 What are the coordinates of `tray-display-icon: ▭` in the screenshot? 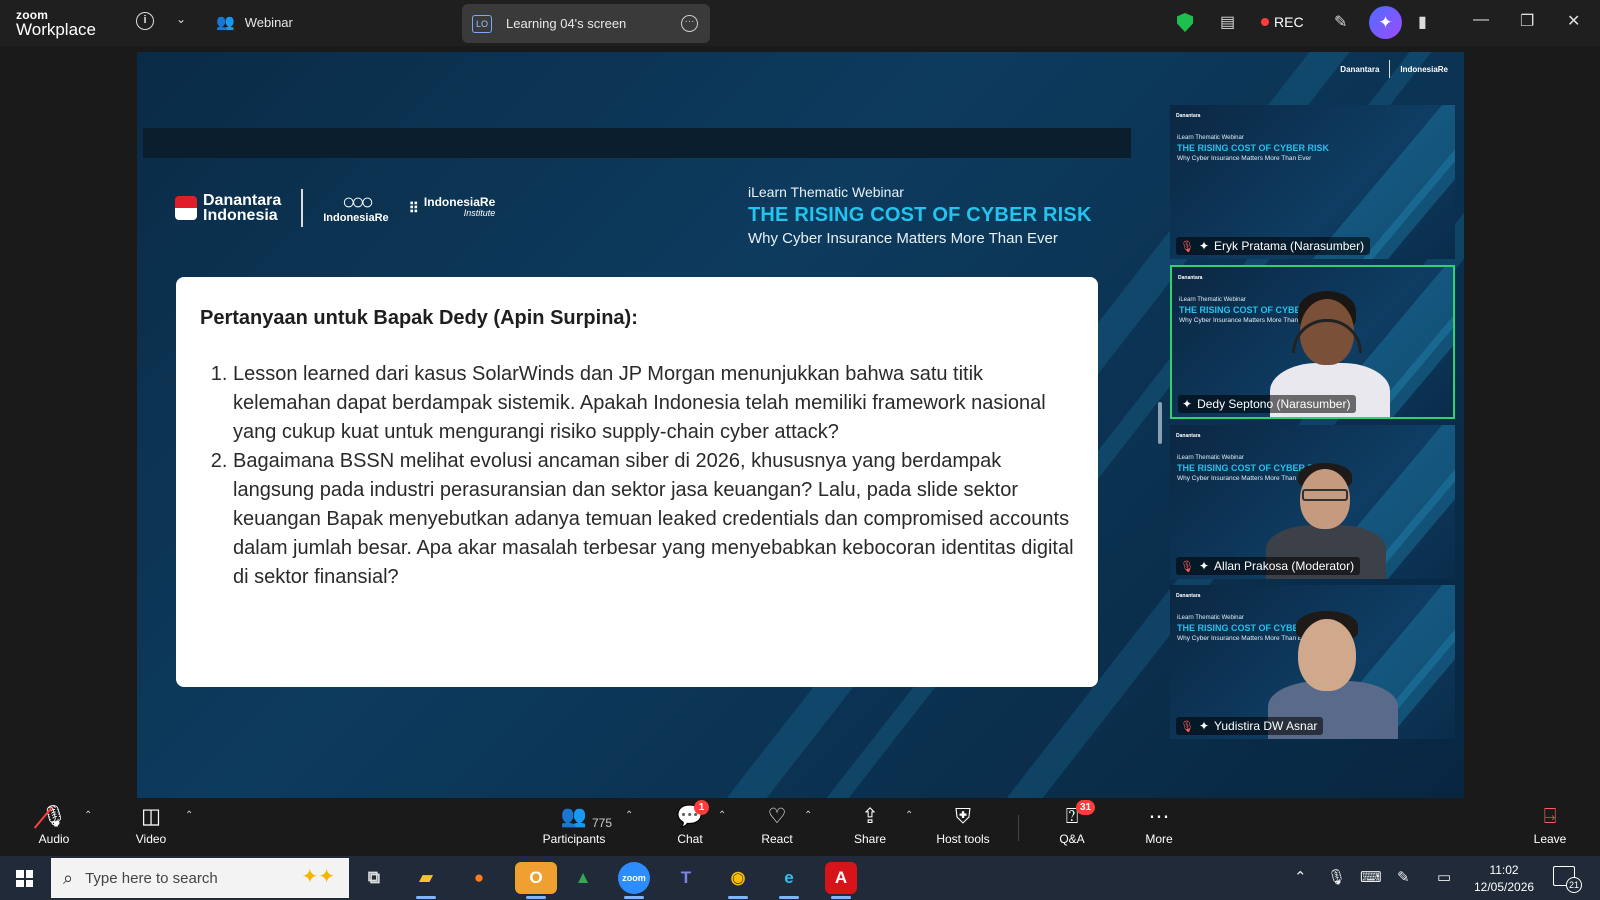 It's located at (1444, 877).